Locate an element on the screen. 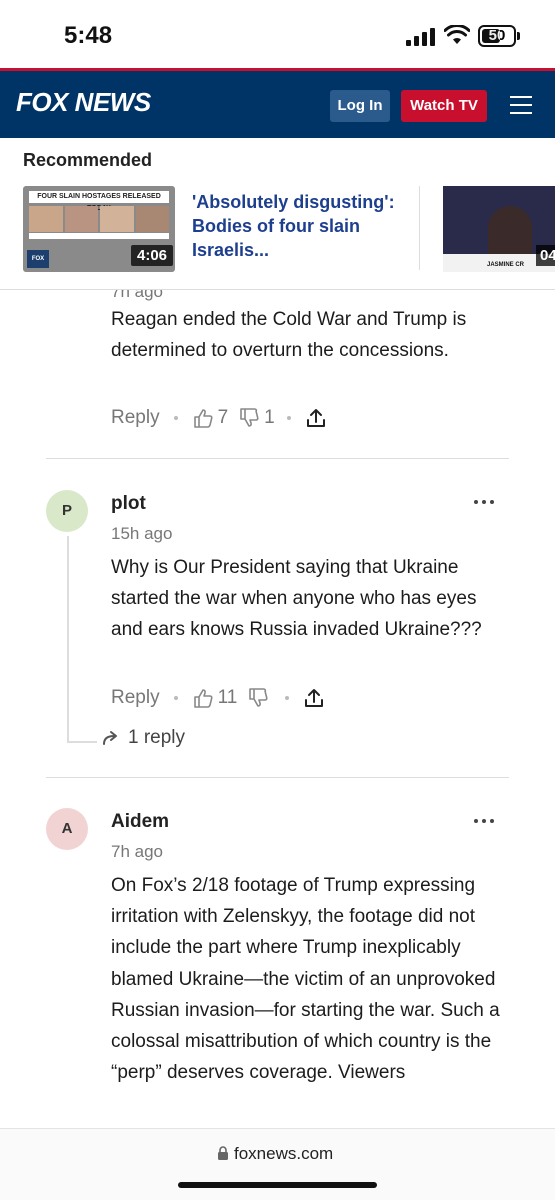 Image resolution: width=555 pixels, height=1200 pixels. video-duration-2: 04 is located at coordinates (545, 255).